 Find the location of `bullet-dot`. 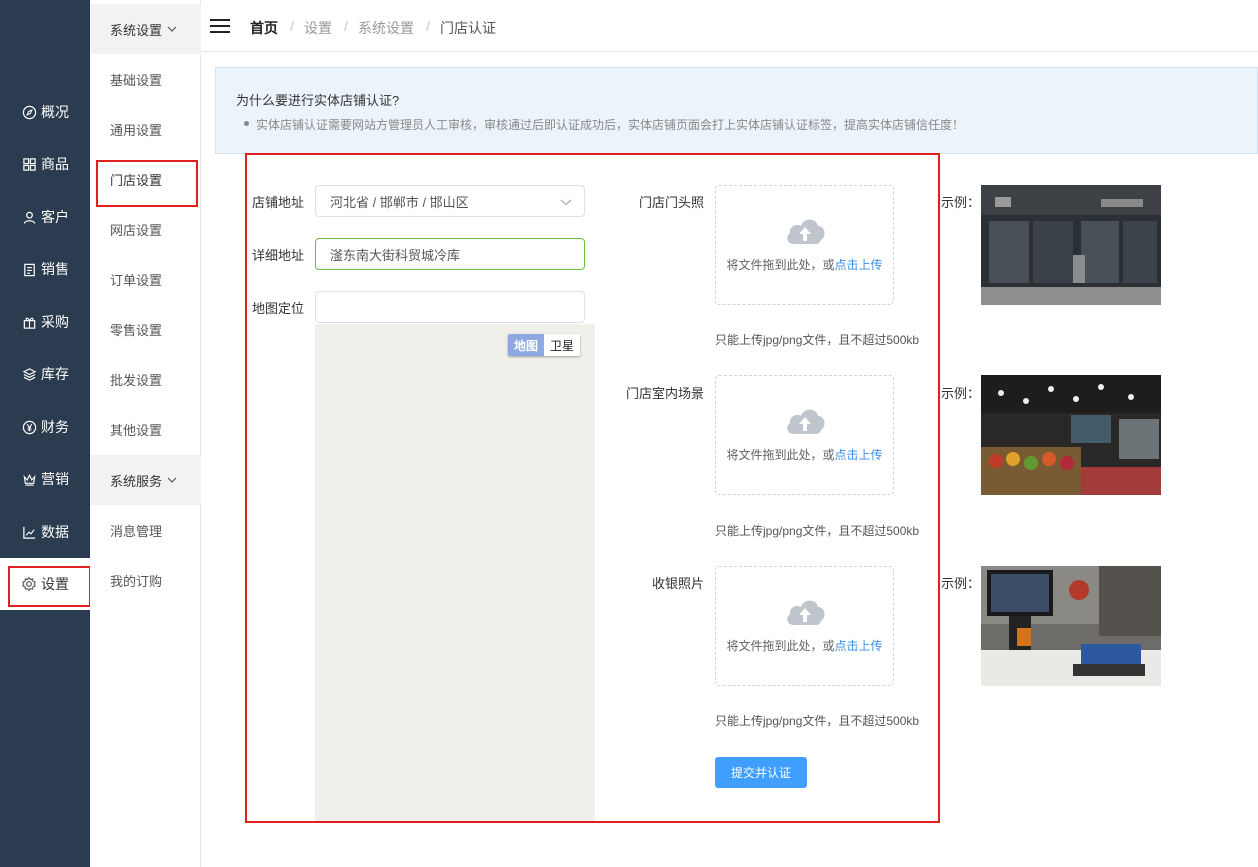

bullet-dot is located at coordinates (246, 123).